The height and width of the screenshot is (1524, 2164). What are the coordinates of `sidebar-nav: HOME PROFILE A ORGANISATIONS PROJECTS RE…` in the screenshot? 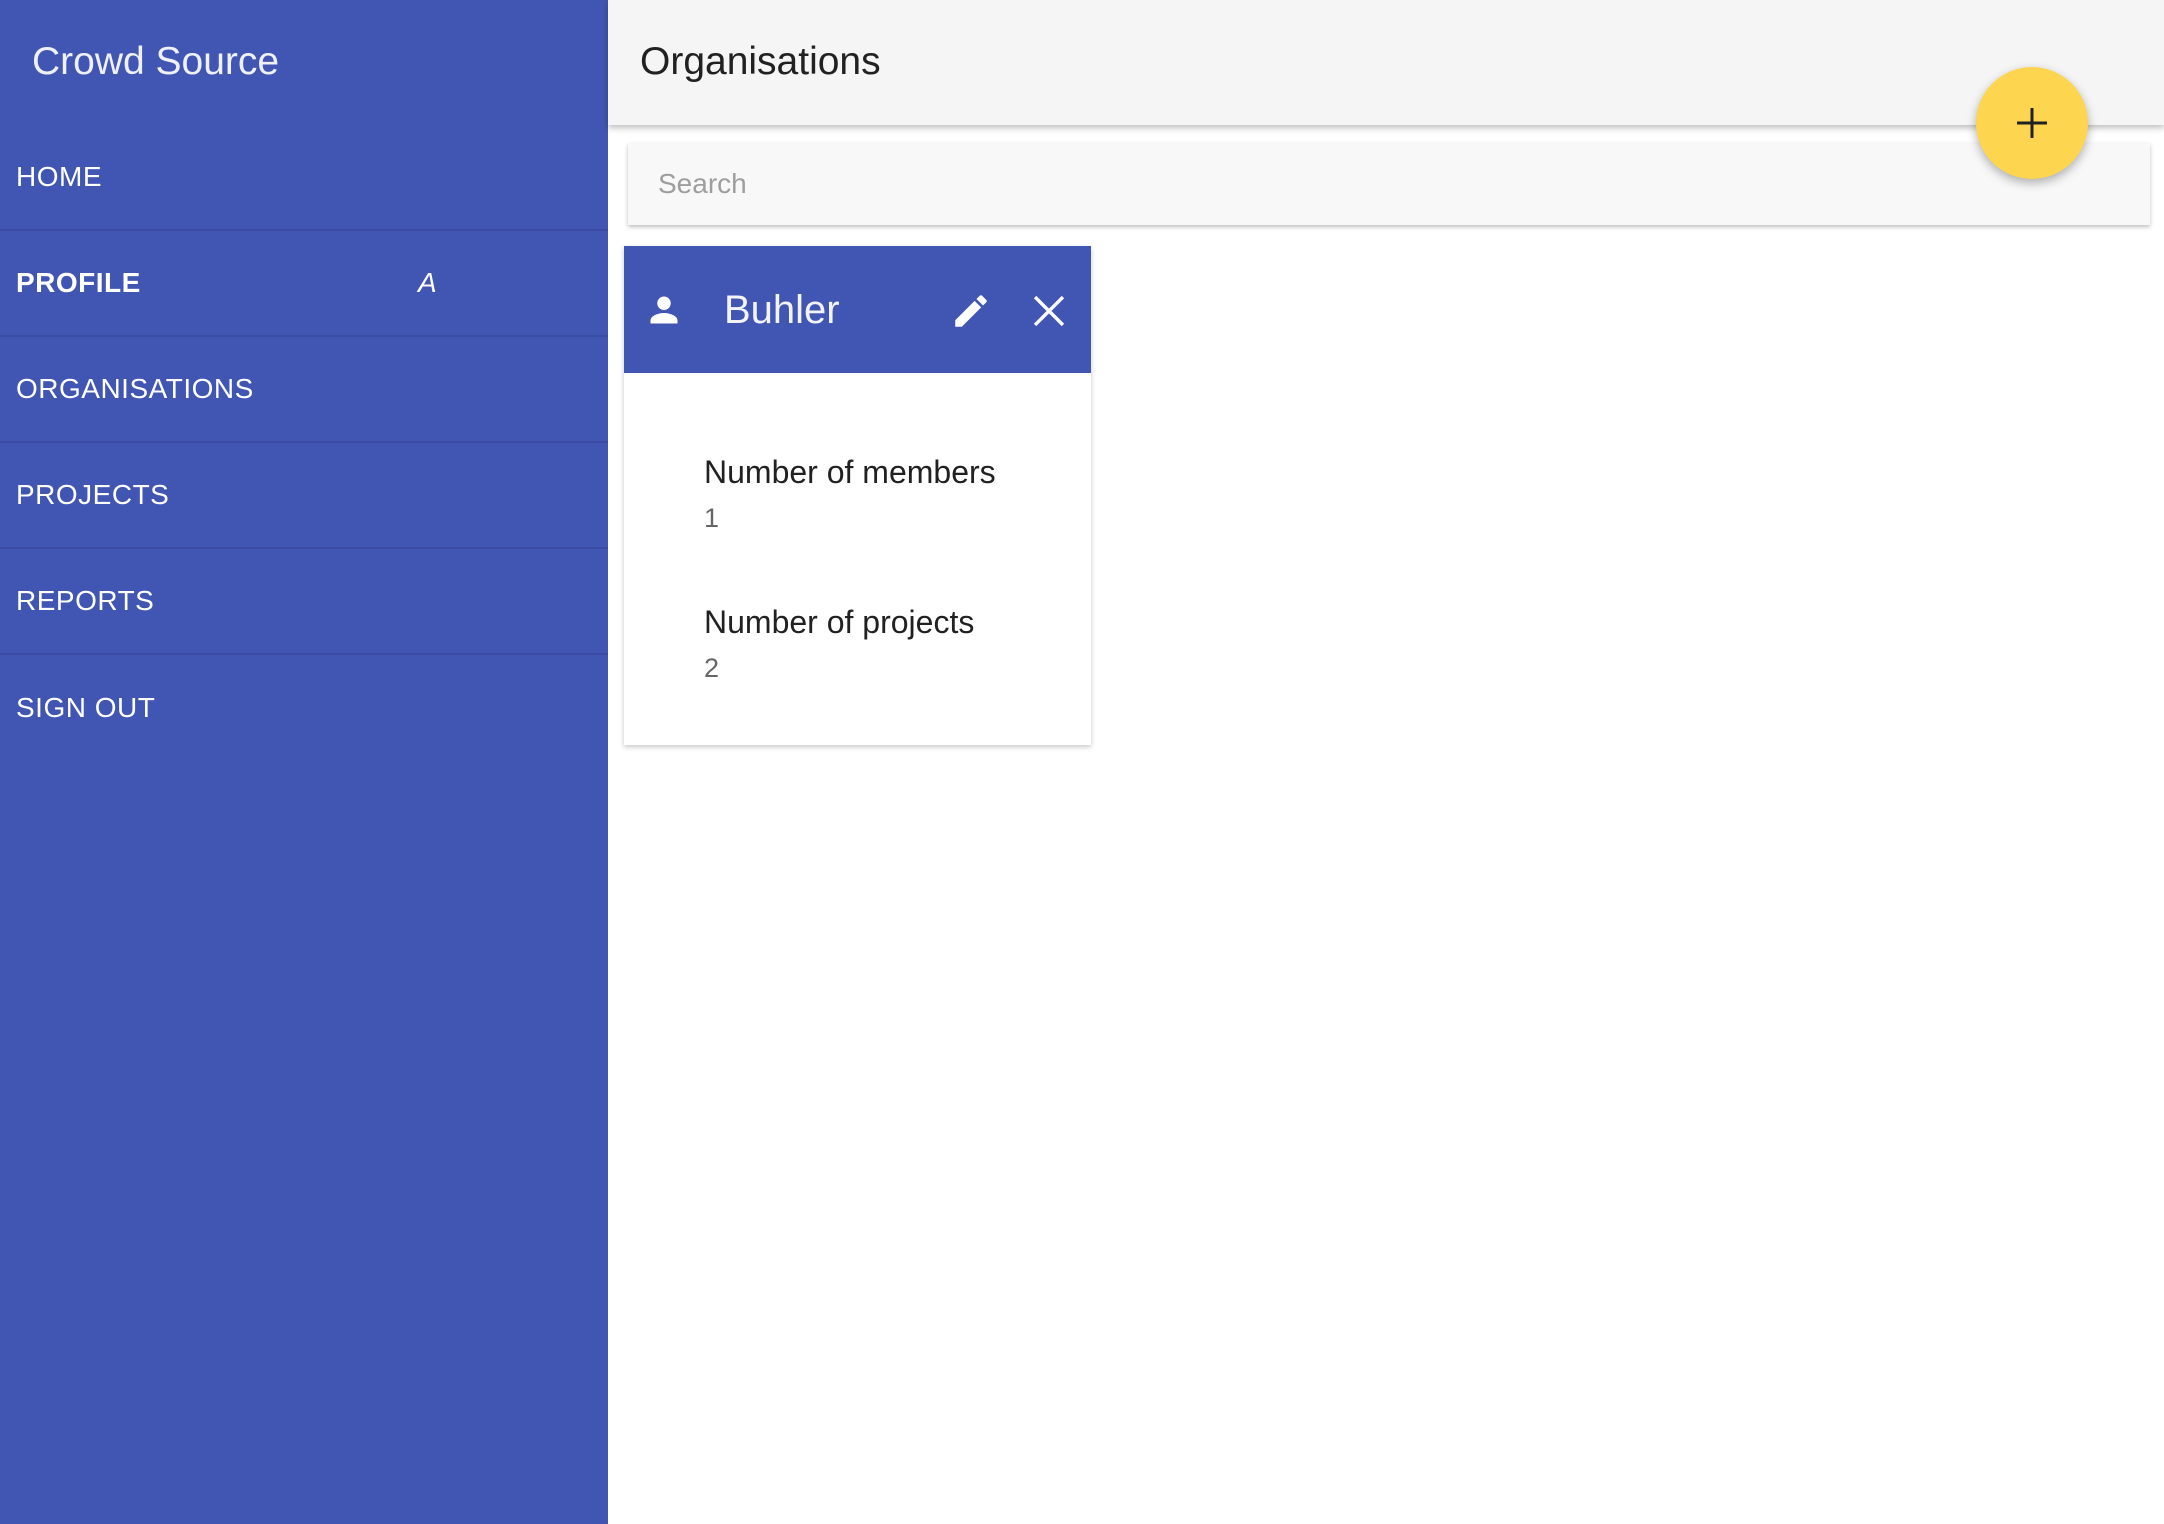 It's located at (304, 443).